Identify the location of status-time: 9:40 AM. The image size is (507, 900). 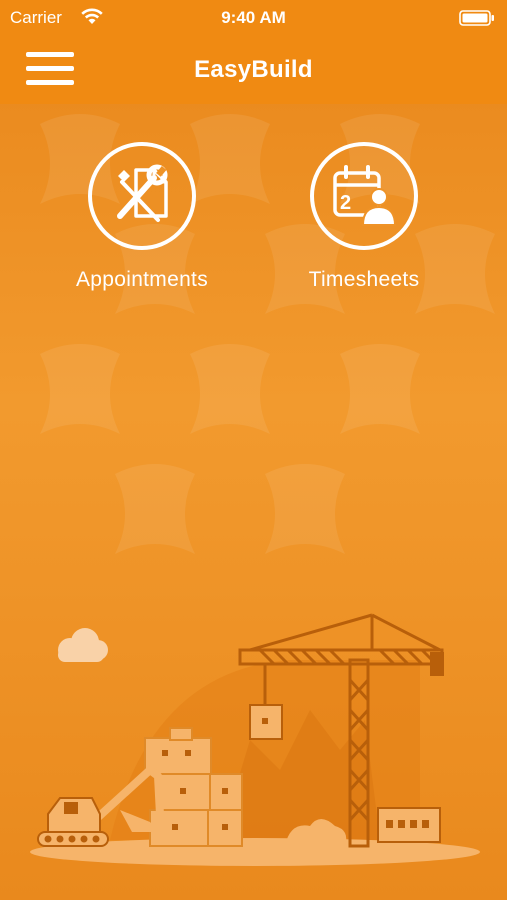
(253, 17).